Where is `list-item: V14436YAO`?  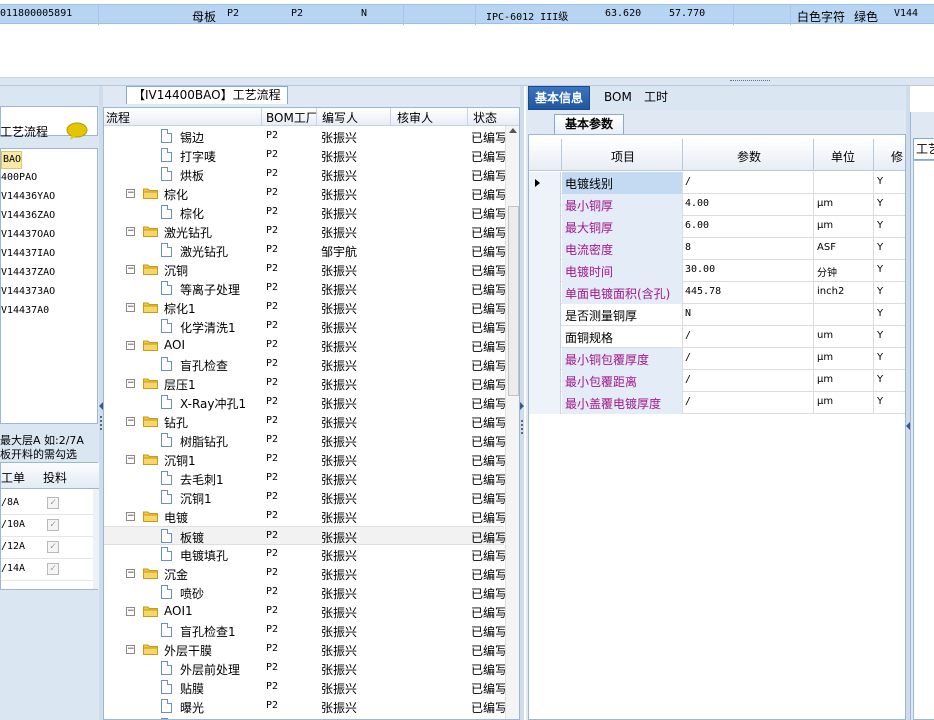 list-item: V14436YAO is located at coordinates (28, 198).